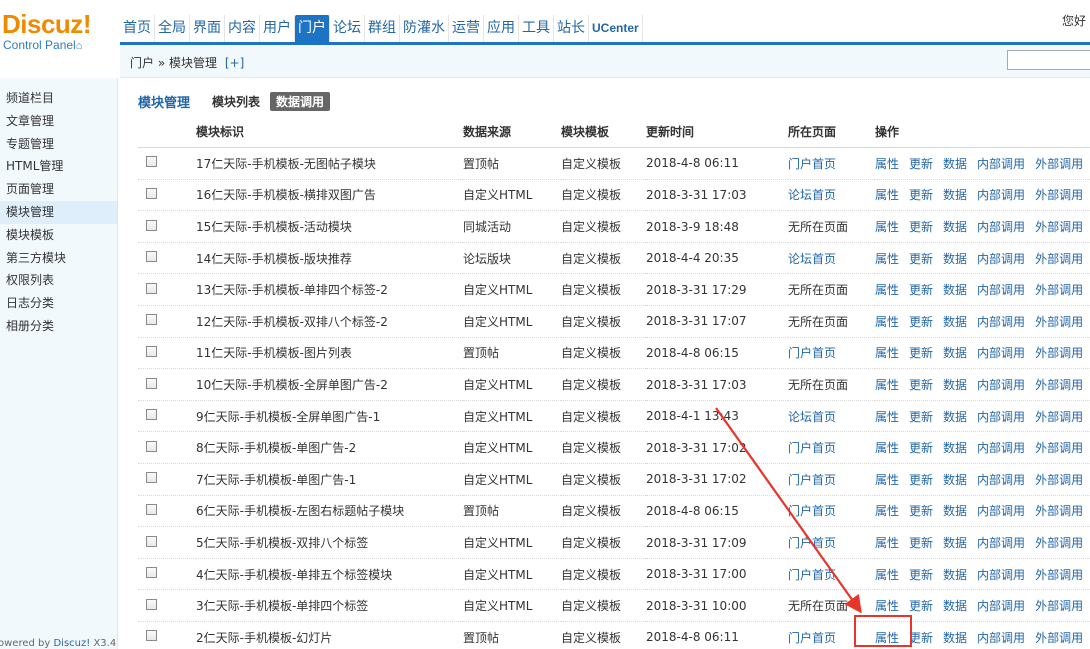 The image size is (1090, 649). What do you see at coordinates (300, 101) in the screenshot?
I see `subtab-1: 数据调用` at bounding box center [300, 101].